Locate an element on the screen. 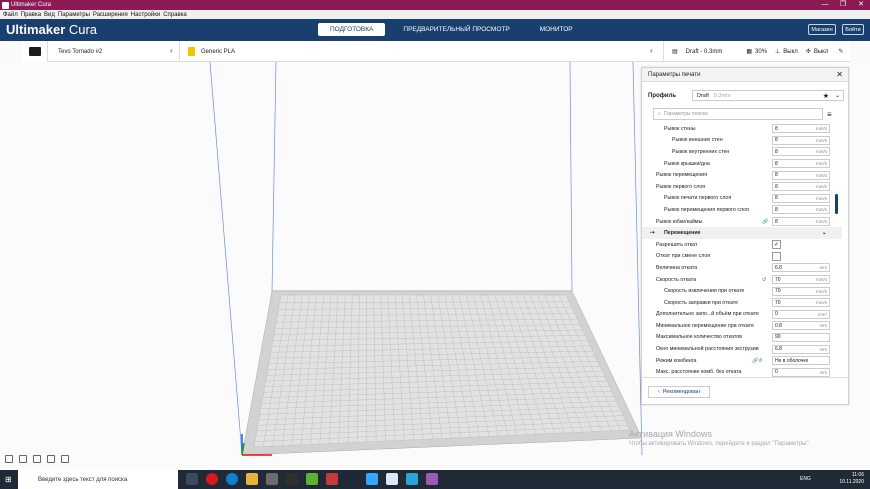  setting-value: Не в оболочке is located at coordinates (792, 360).